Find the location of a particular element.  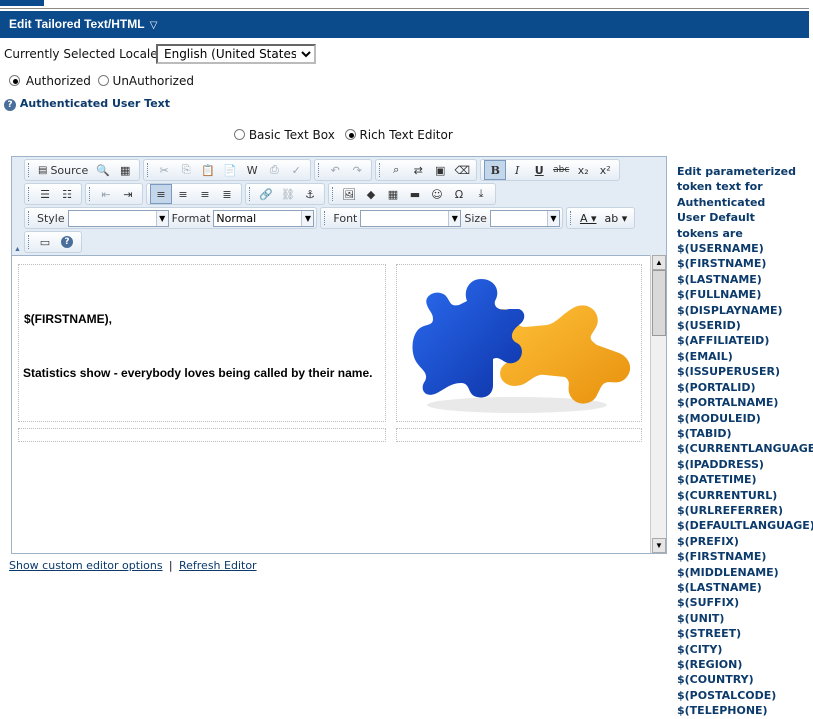

horizontal-rule-icon: ▬ is located at coordinates (415, 194).